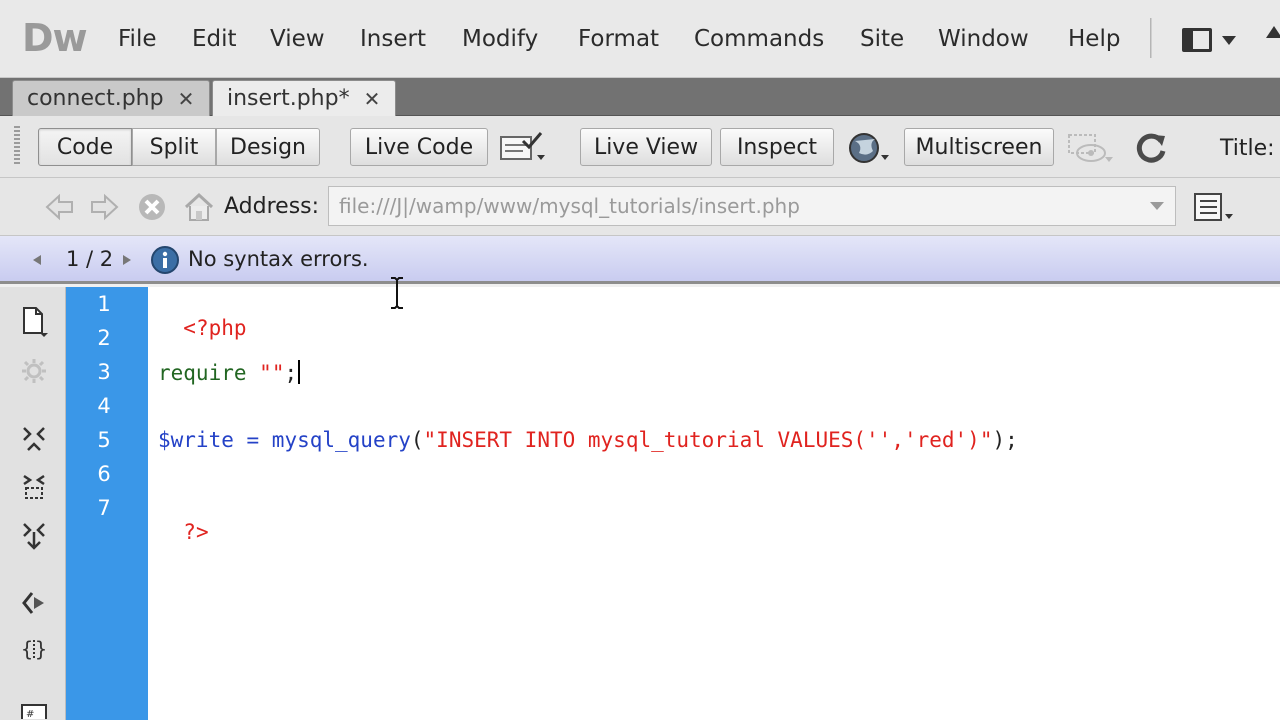 Image resolution: width=1280 pixels, height=720 pixels. Describe the element at coordinates (1273, 32) in the screenshot. I see `scroll-up-icon` at that location.